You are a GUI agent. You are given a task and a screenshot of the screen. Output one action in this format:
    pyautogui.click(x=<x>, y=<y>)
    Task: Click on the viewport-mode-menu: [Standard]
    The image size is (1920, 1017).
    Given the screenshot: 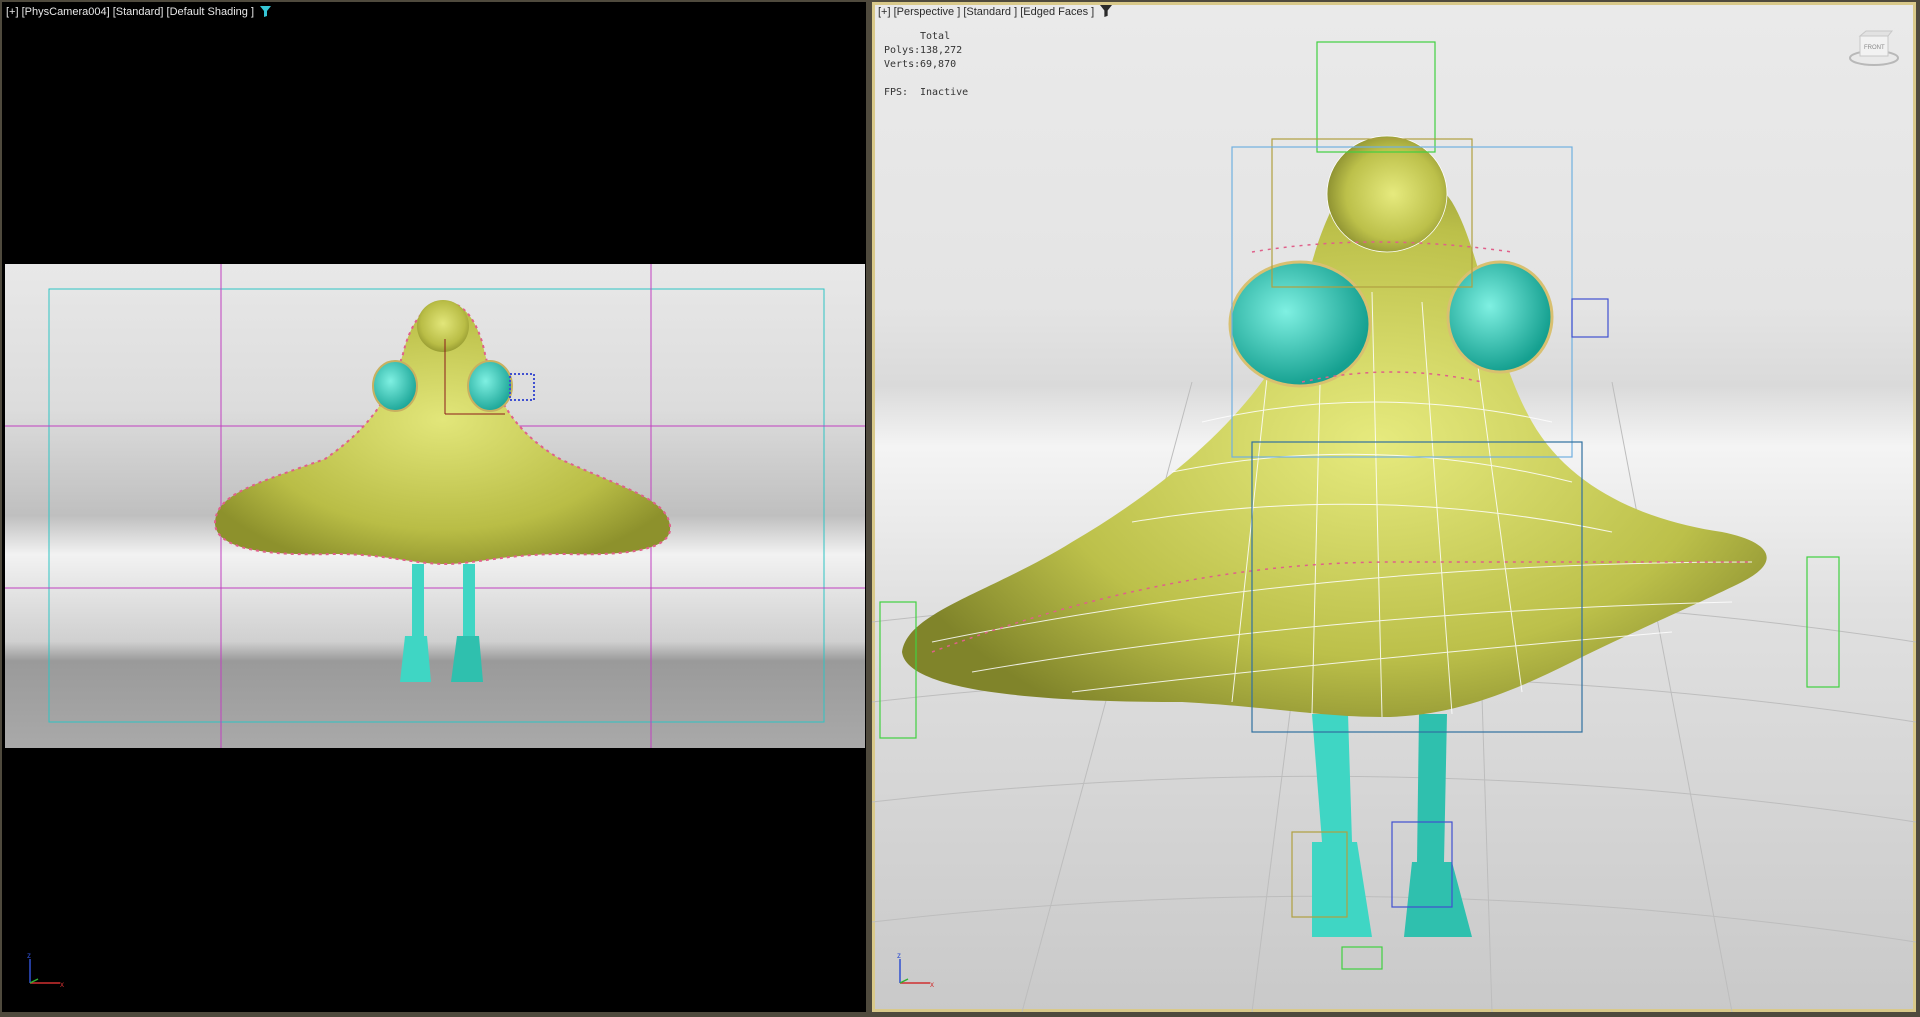 What is the action you would take?
    pyautogui.click(x=138, y=12)
    